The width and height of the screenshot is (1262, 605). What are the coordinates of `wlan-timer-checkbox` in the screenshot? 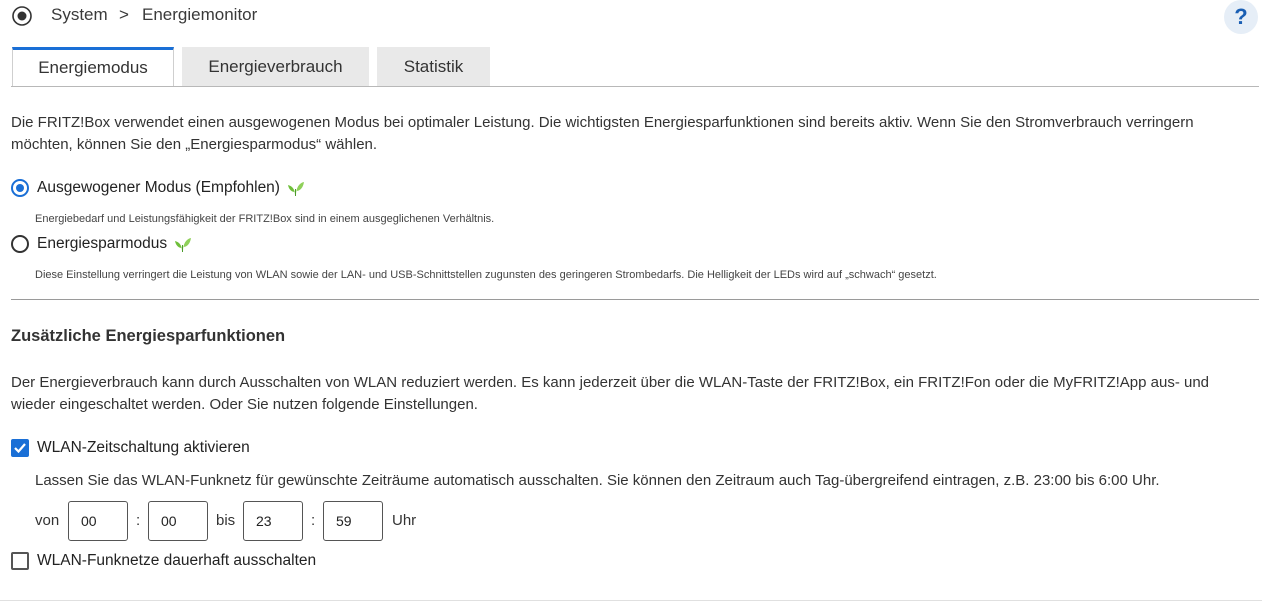 It's located at (20, 448).